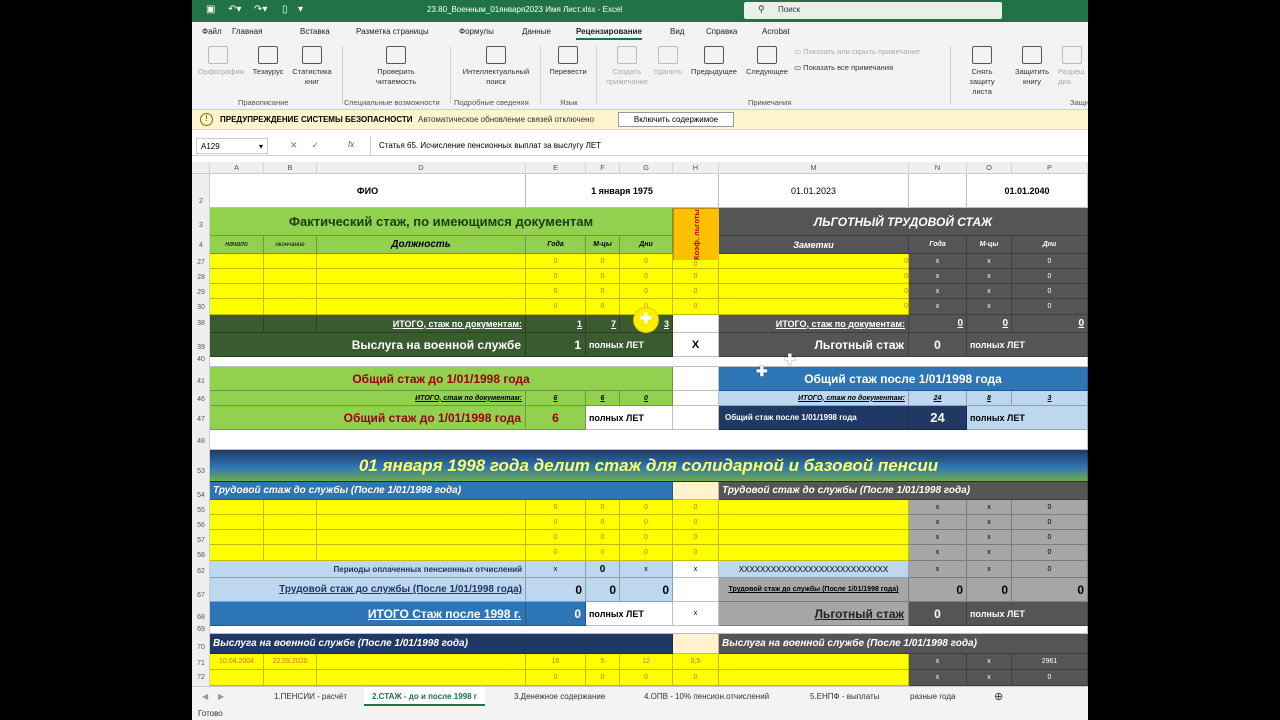  I want to click on obsh-posle-title: Общий стаж после 1/01/1998 года, so click(903, 379).